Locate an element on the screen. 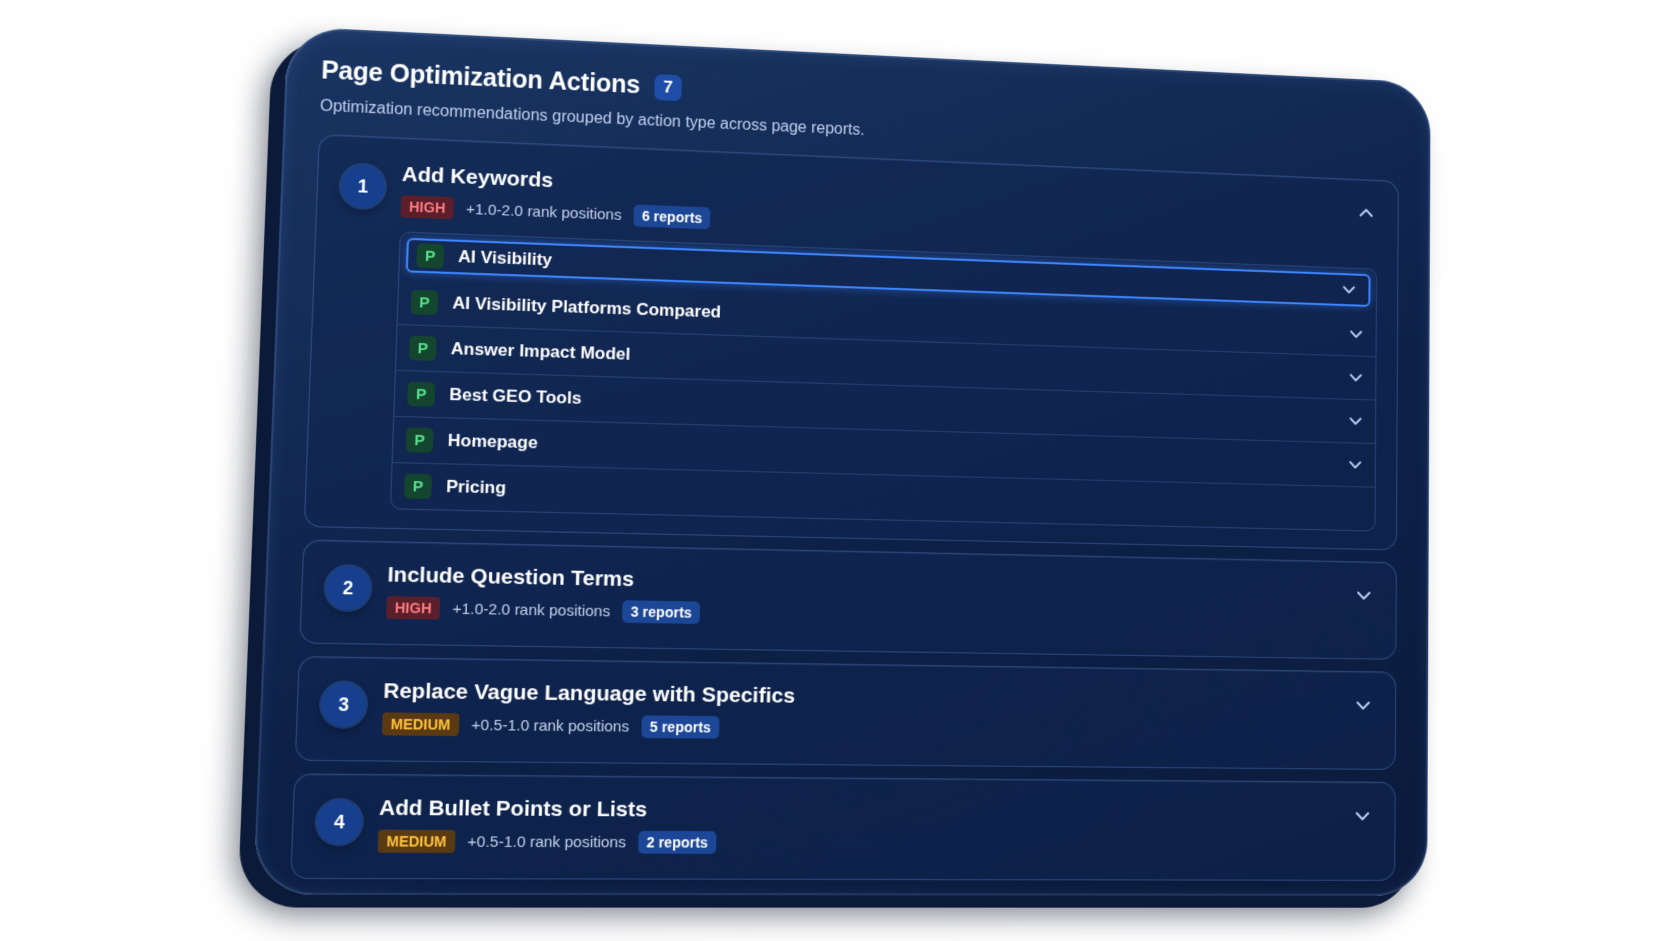 The width and height of the screenshot is (1672, 941). reports-badge: 3 reports is located at coordinates (661, 612).